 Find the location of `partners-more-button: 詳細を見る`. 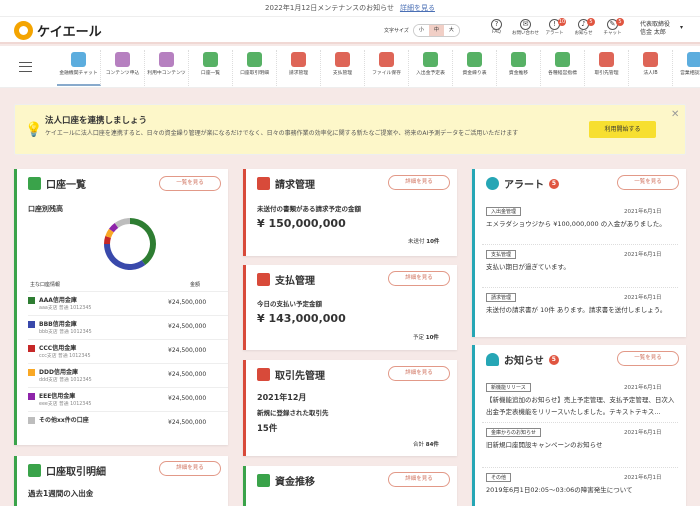

partners-more-button: 詳細を見る is located at coordinates (419, 373).